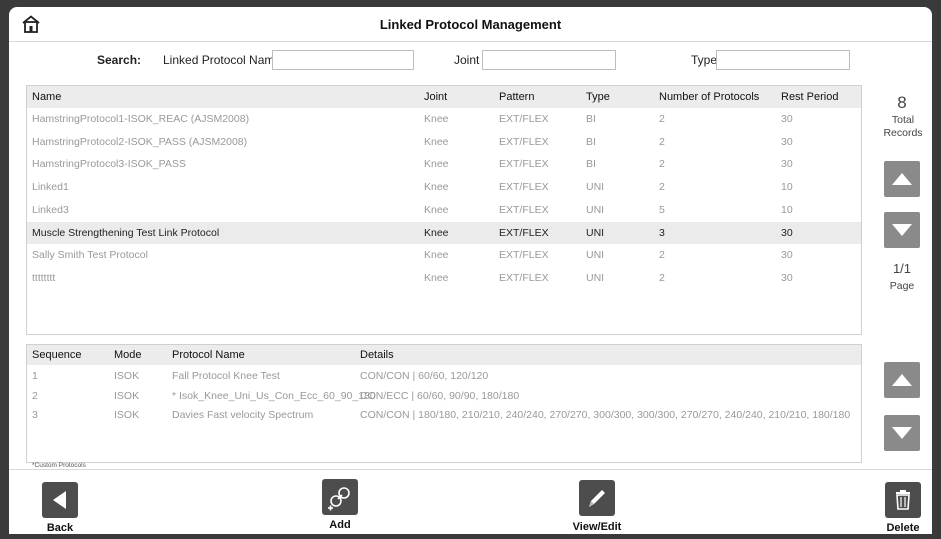  I want to click on records-page-up-button, so click(902, 179).